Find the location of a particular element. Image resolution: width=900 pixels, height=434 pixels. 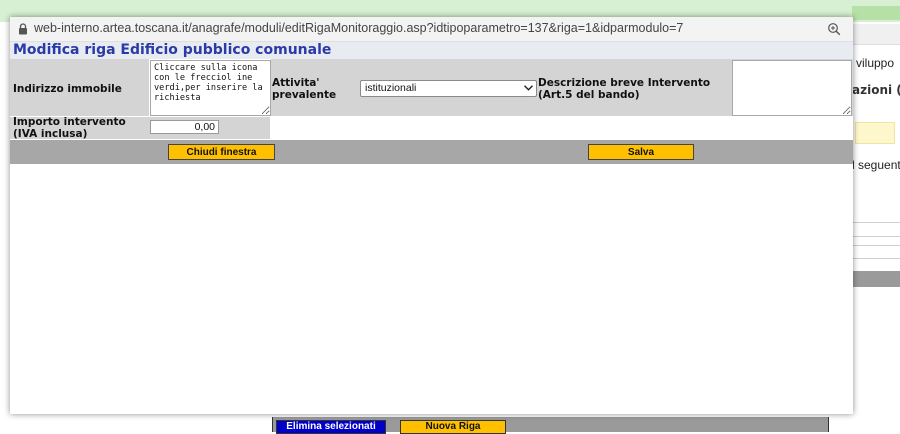

popup-button-bar is located at coordinates (431, 152).